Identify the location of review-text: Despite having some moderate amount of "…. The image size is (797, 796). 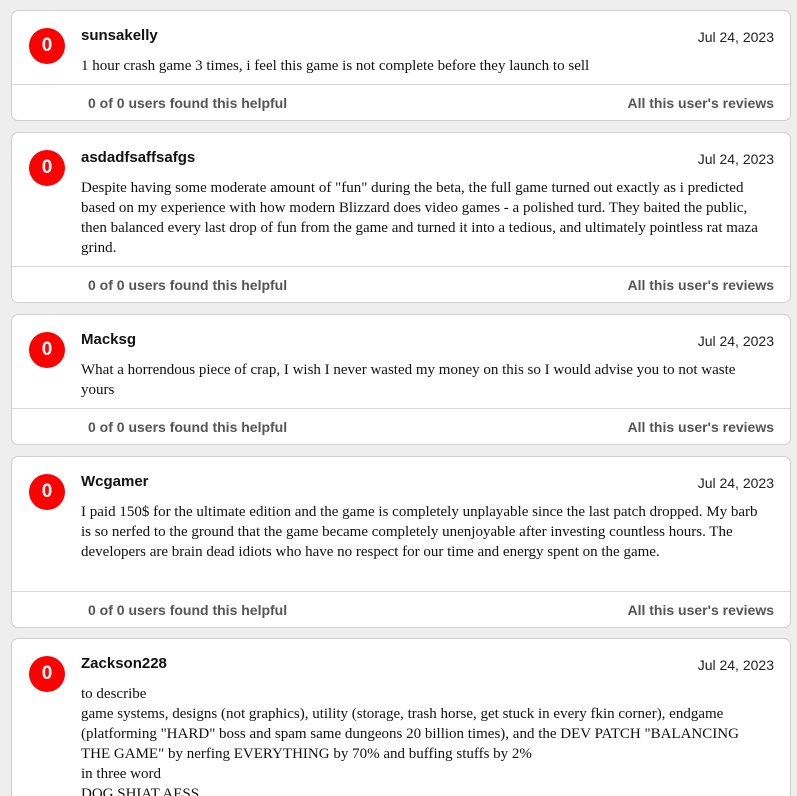
(419, 218).